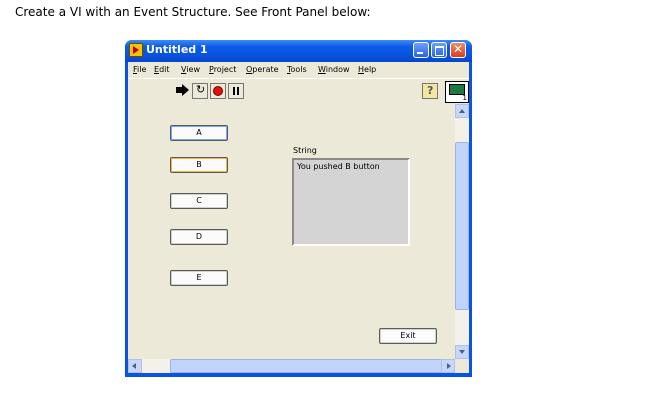 The width and height of the screenshot is (650, 414). I want to click on scroll-left-arrow-icon, so click(135, 366).